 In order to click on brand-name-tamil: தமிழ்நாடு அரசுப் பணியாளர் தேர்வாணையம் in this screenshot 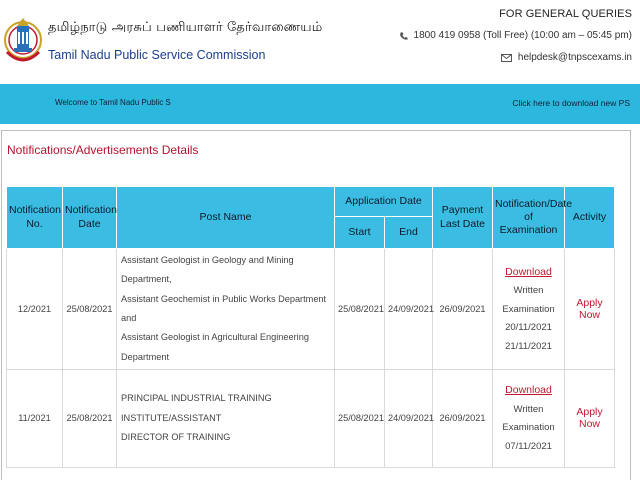, I will do `click(185, 27)`.